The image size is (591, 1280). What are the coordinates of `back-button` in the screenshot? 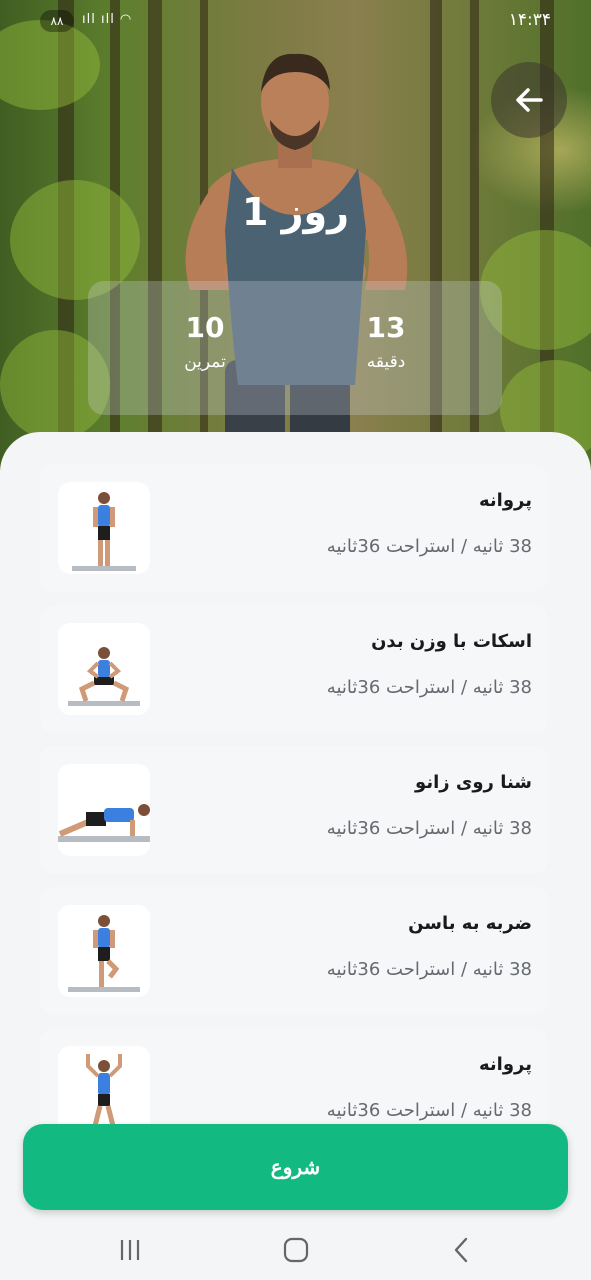 It's located at (529, 100).